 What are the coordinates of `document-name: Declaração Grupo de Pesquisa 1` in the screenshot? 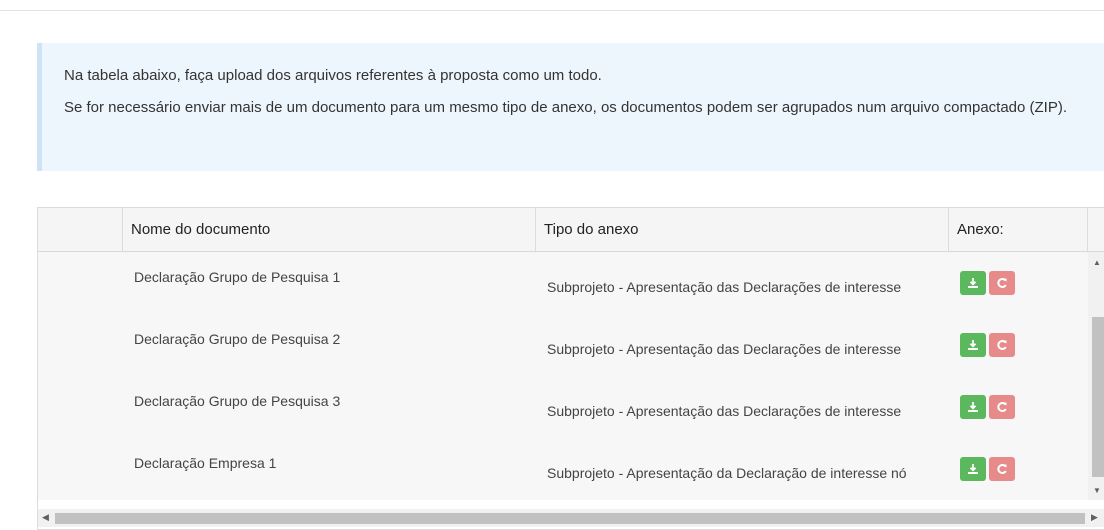 It's located at (237, 277).